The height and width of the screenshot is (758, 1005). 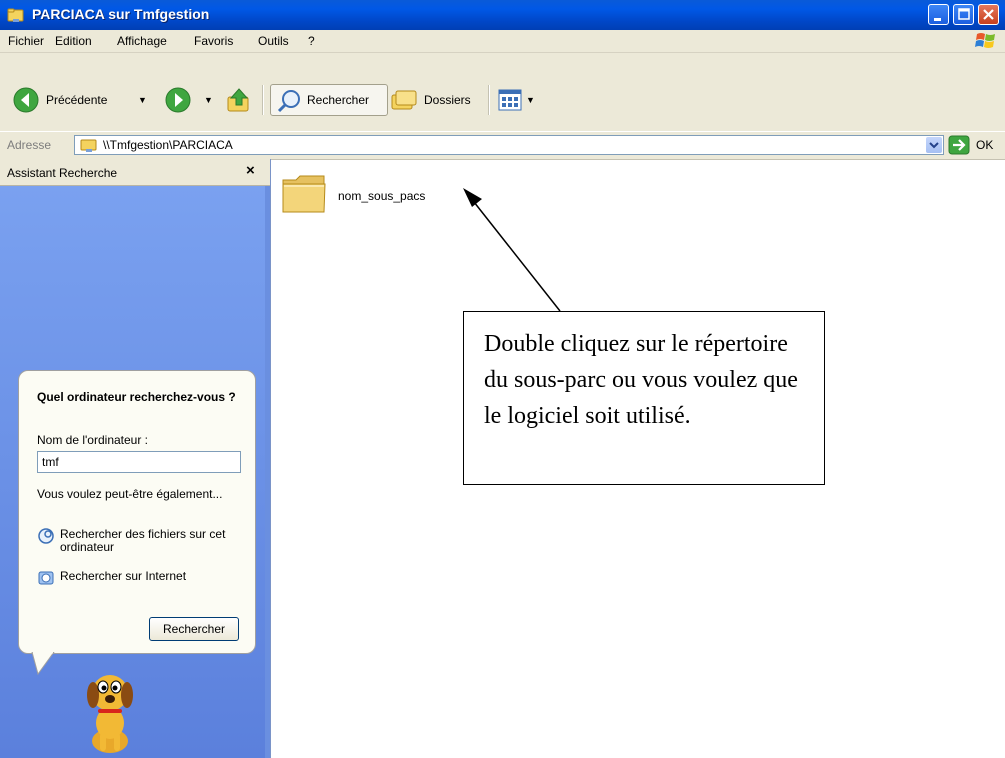 I want to click on search-dog-icon, so click(x=110, y=711).